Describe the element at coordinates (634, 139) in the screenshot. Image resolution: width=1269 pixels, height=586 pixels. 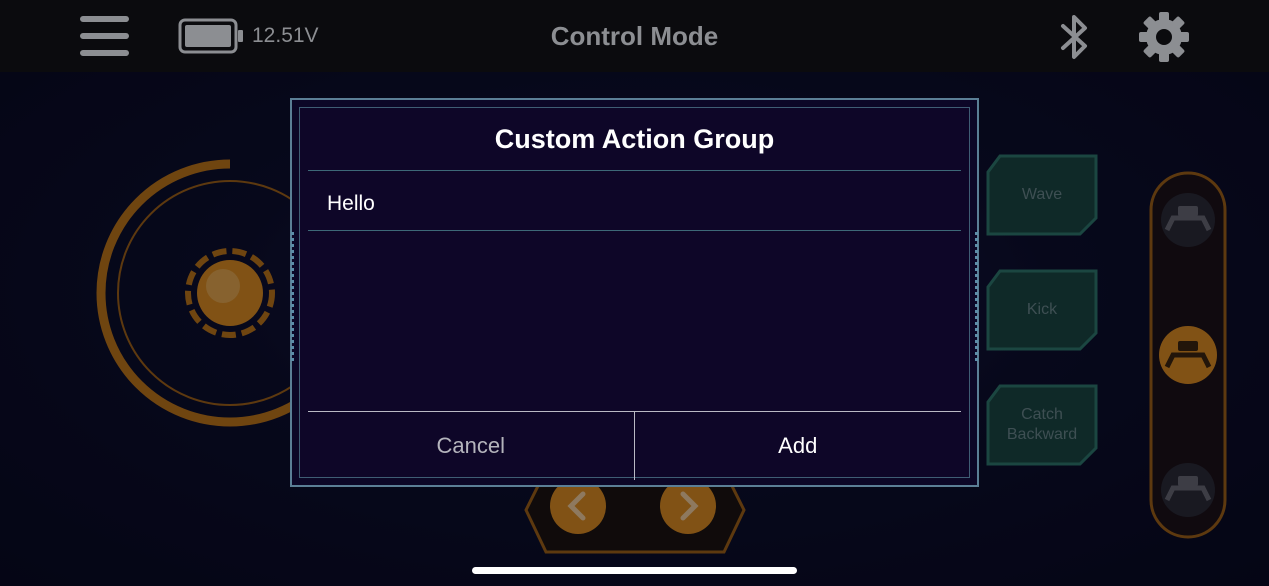
I see `dialog-title: Custom Action Group` at that location.